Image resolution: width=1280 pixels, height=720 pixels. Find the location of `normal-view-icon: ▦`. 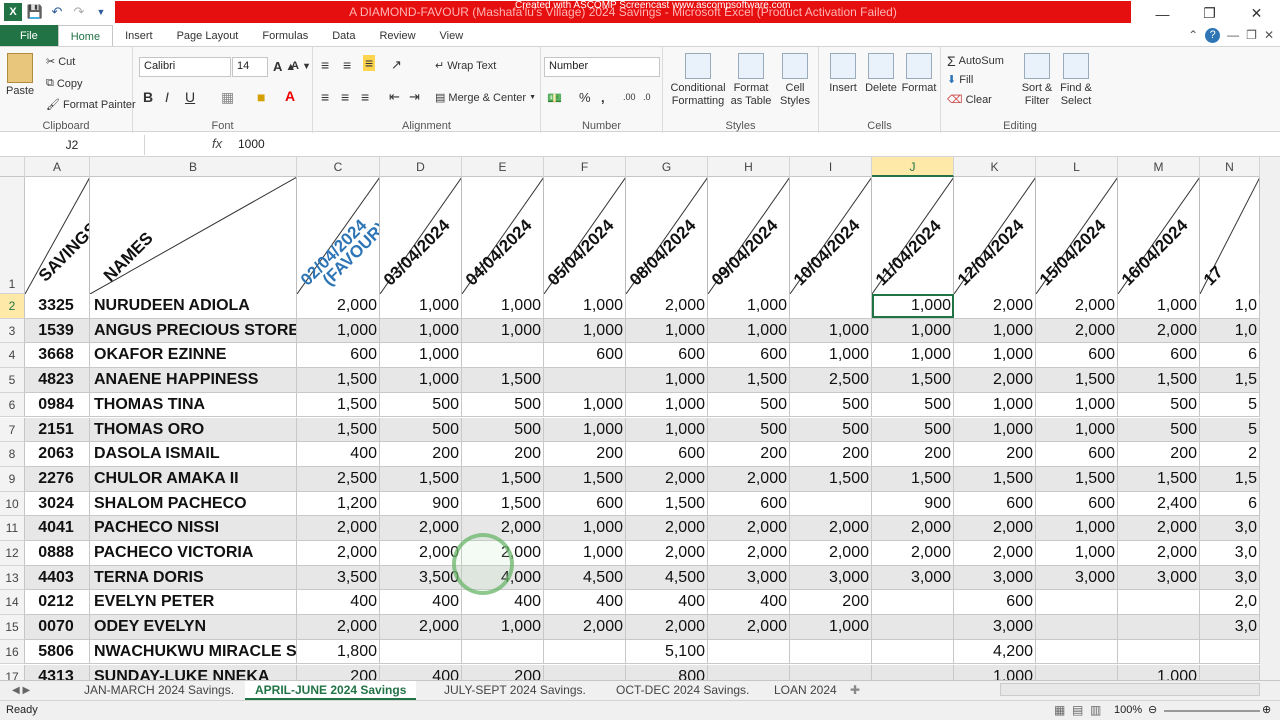

normal-view-icon: ▦ is located at coordinates (1059, 710).